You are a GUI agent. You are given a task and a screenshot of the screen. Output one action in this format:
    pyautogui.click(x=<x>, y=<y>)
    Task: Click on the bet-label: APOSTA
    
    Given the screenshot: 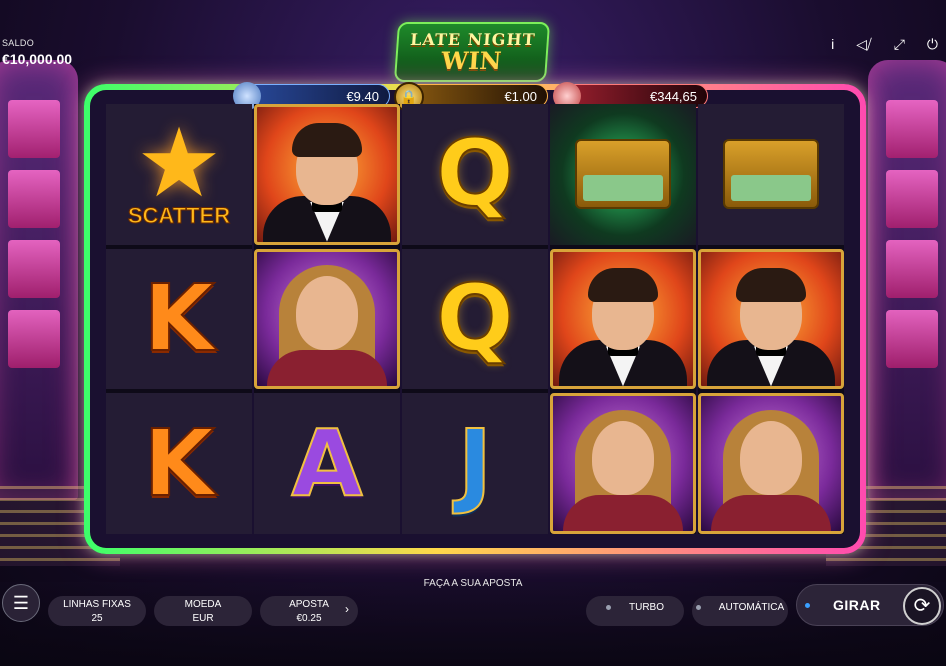 What is the action you would take?
    pyautogui.click(x=309, y=604)
    